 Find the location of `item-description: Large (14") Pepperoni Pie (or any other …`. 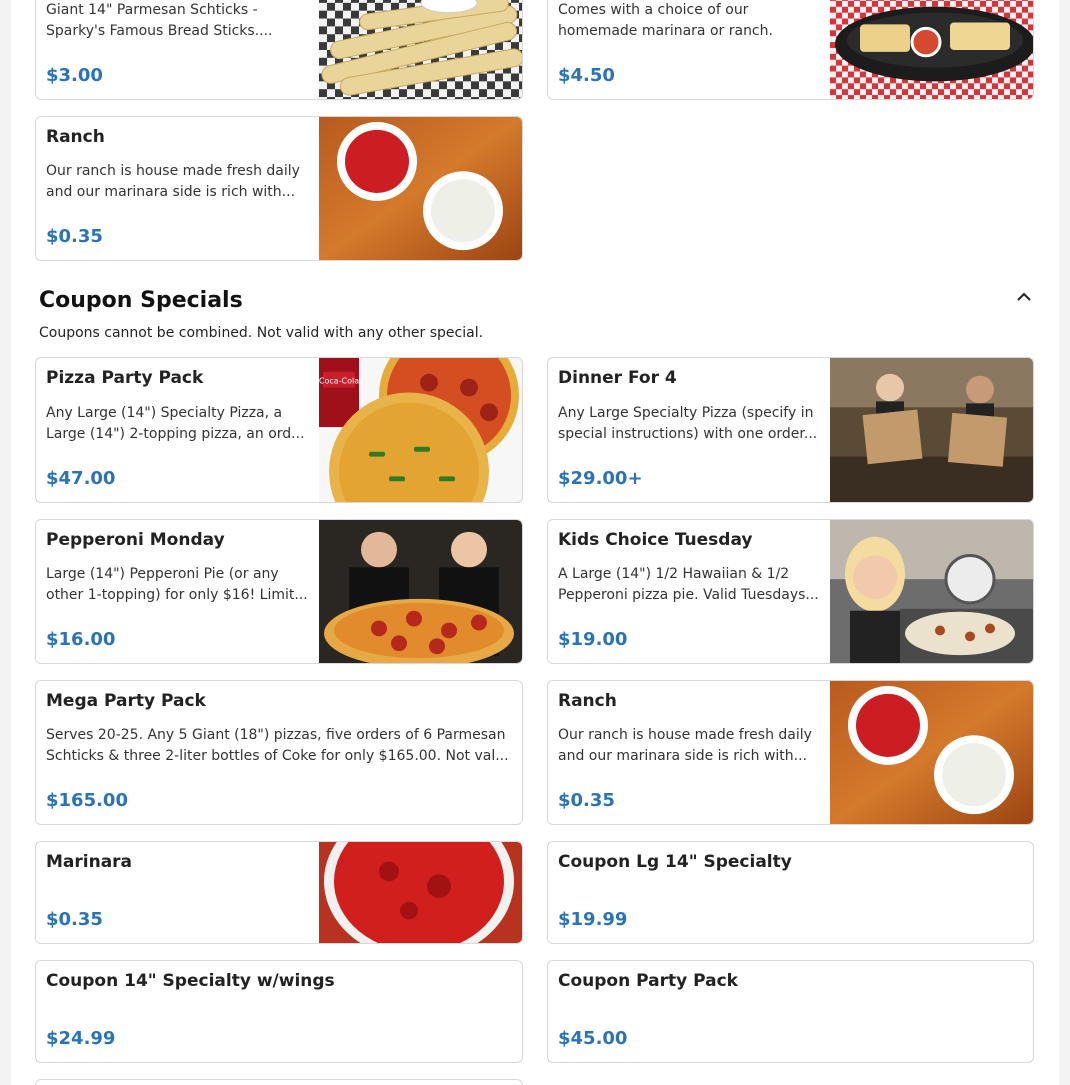

item-description: Large (14") Pepperoni Pie (or any other … is located at coordinates (177, 584).